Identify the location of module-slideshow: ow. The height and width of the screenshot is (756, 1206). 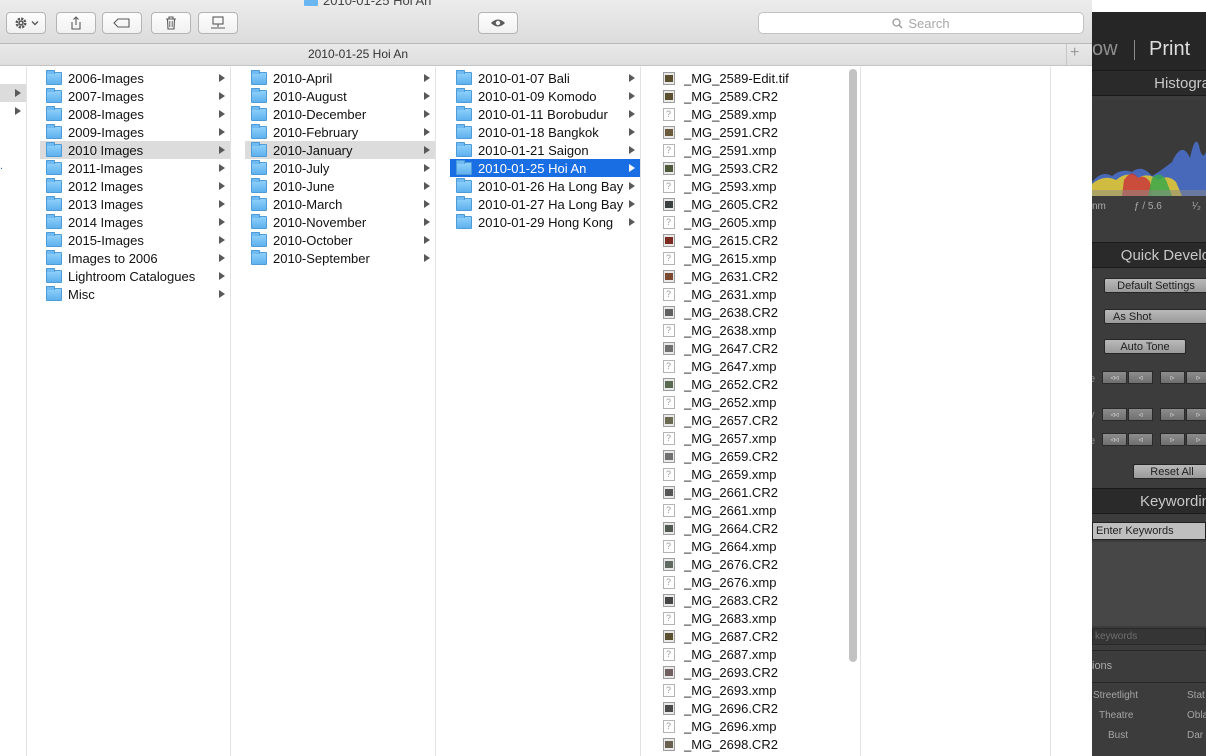
(1105, 49).